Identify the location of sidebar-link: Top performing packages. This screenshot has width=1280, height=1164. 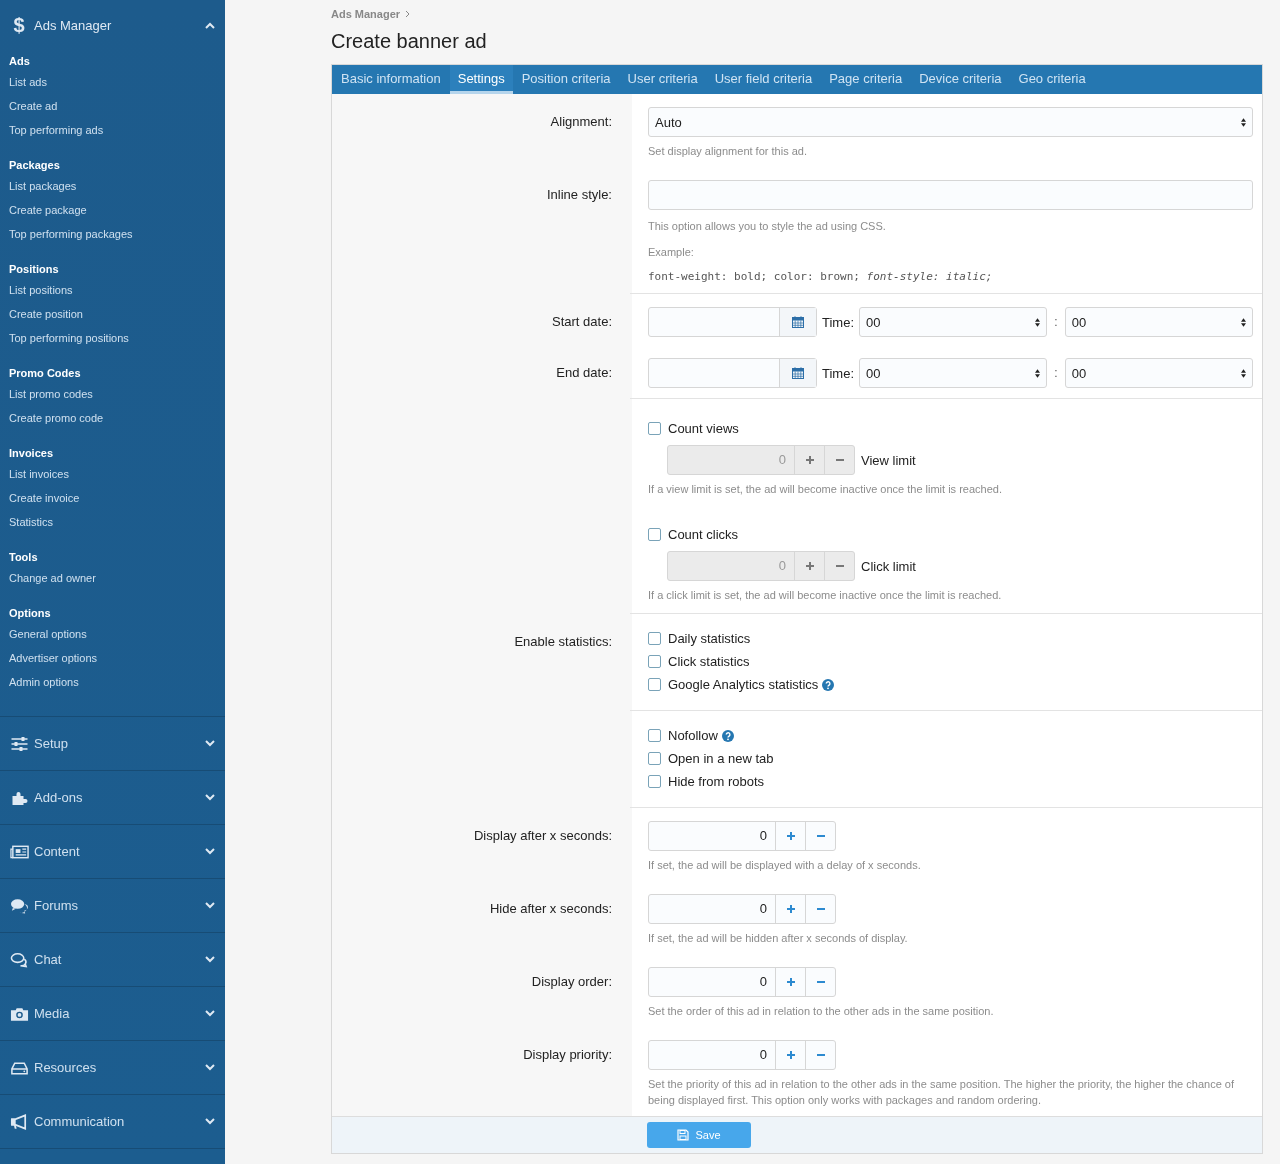
(112, 236).